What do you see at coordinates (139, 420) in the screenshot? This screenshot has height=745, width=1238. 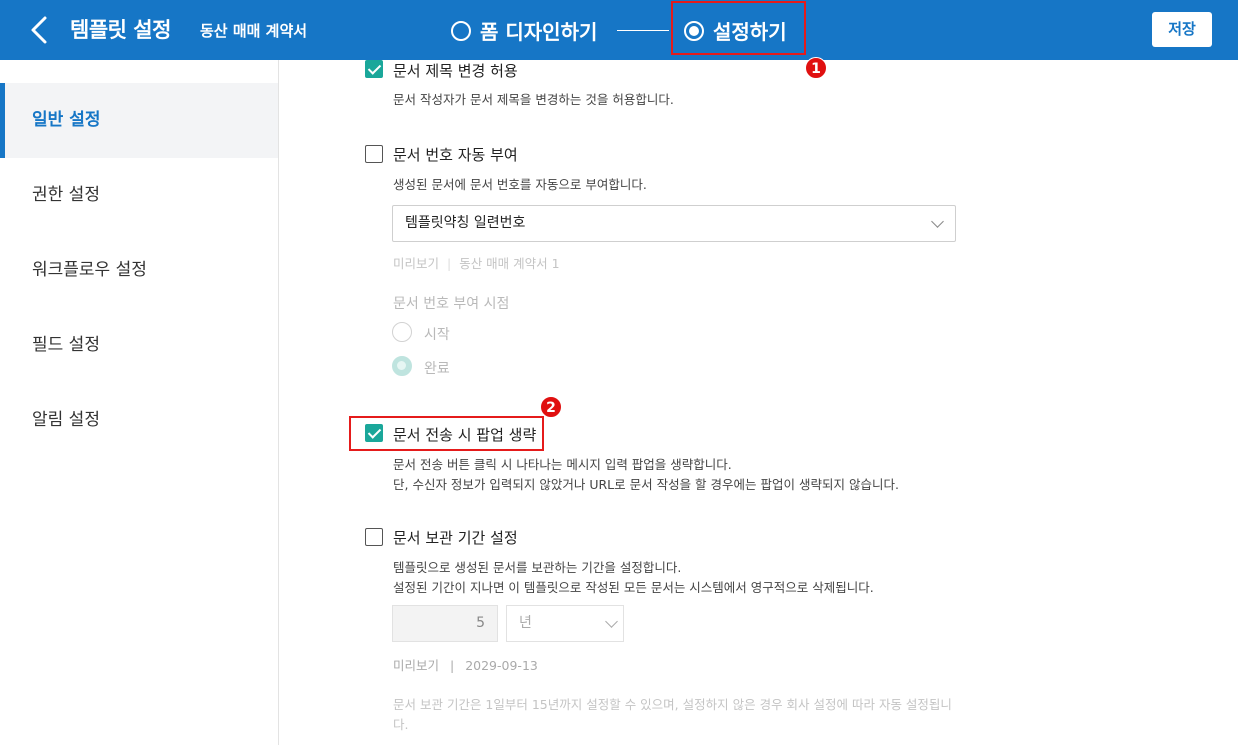 I see `sidebar-item-notifications: 알림 설정` at bounding box center [139, 420].